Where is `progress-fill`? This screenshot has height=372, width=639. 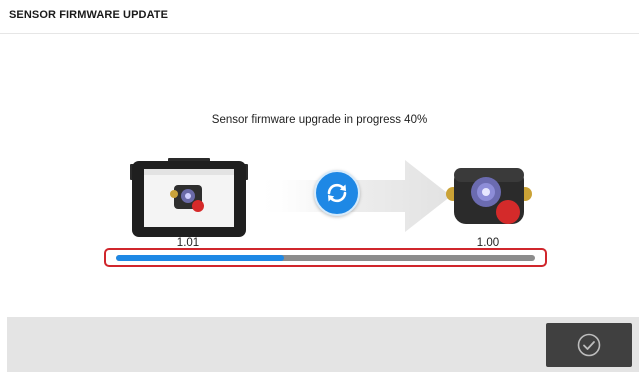 progress-fill is located at coordinates (200, 258).